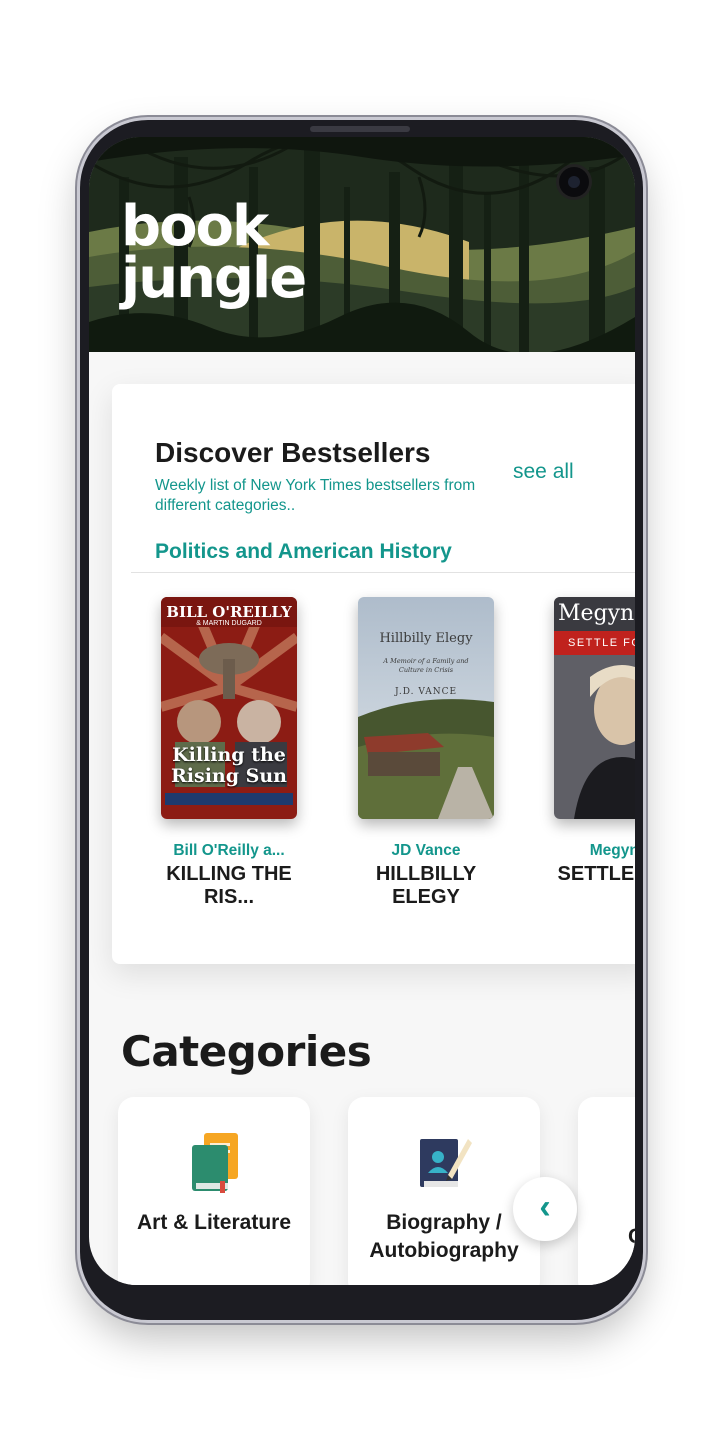  Describe the element at coordinates (446, 1163) in the screenshot. I see `biography-icon` at that location.